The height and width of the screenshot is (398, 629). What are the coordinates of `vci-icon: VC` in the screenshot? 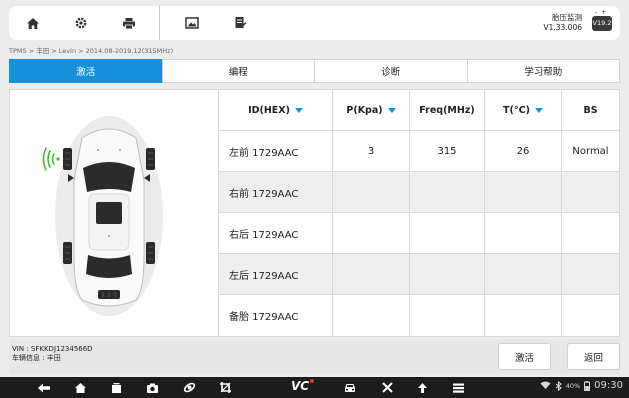 It's located at (303, 386).